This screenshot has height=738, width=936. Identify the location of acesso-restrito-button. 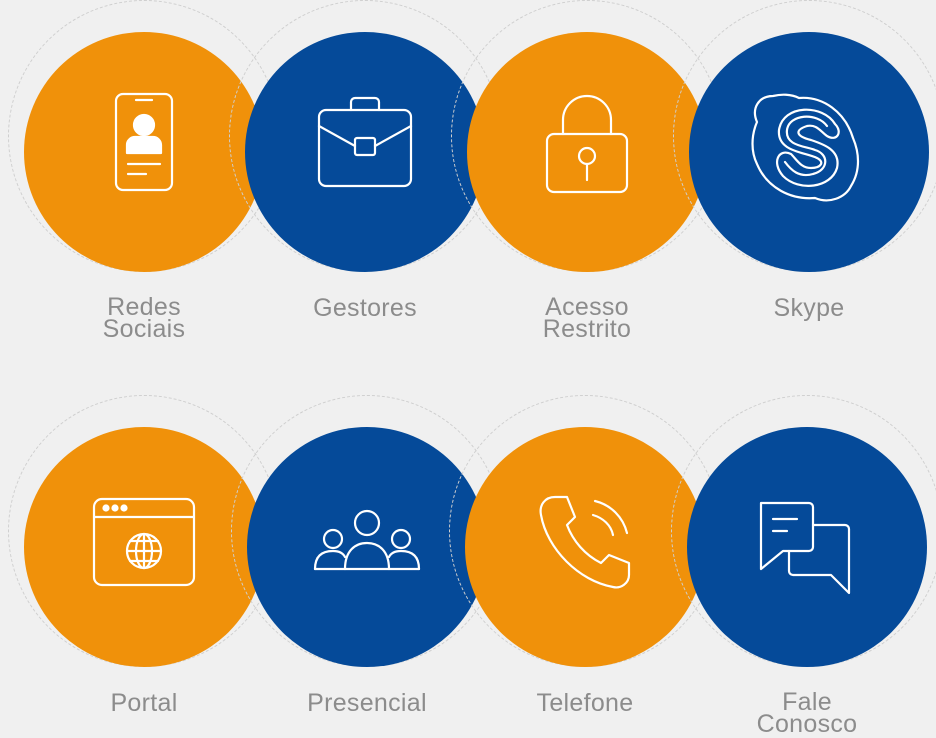
(587, 152).